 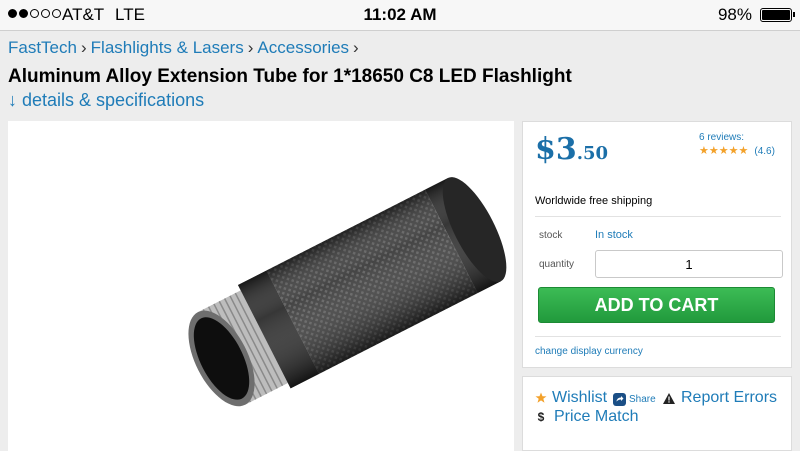 I want to click on price-match-label: Price Match, so click(x=596, y=416).